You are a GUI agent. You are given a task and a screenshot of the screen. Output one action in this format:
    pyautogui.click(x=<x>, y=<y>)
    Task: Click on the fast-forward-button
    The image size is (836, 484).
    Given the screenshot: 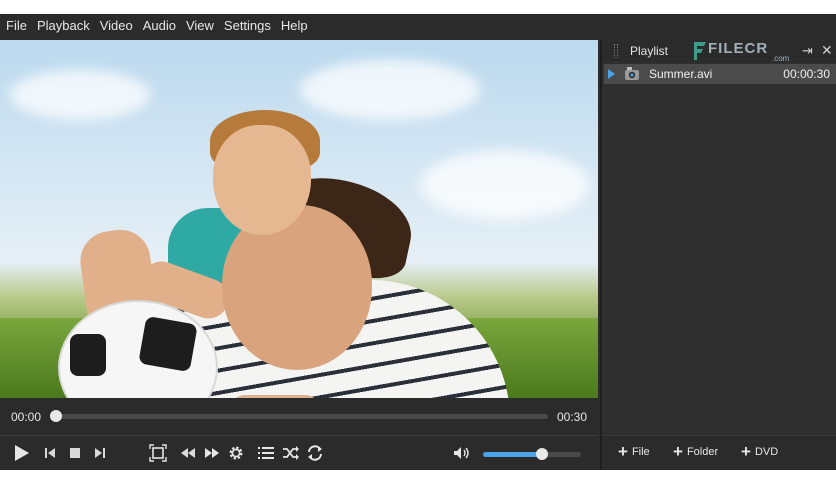 What is the action you would take?
    pyautogui.click(x=212, y=453)
    